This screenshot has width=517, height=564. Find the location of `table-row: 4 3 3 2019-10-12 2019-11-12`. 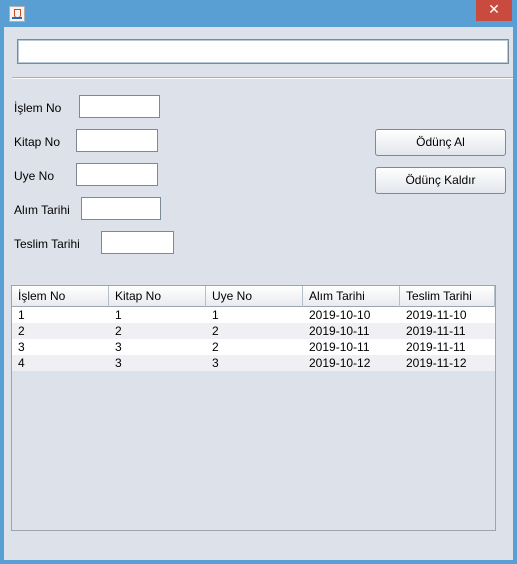

table-row: 4 3 3 2019-10-12 2019-11-12 is located at coordinates (253, 363).